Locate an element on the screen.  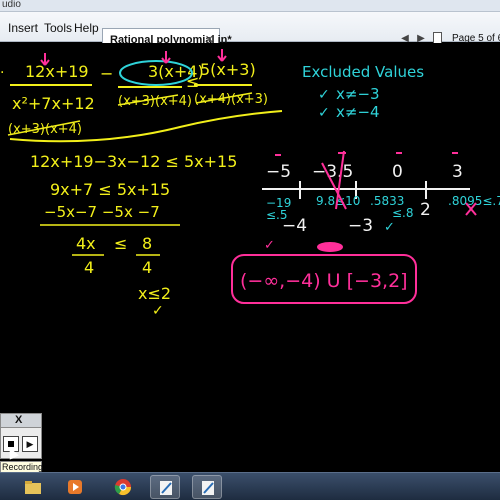
app-title: udio is located at coordinates (11, 5).